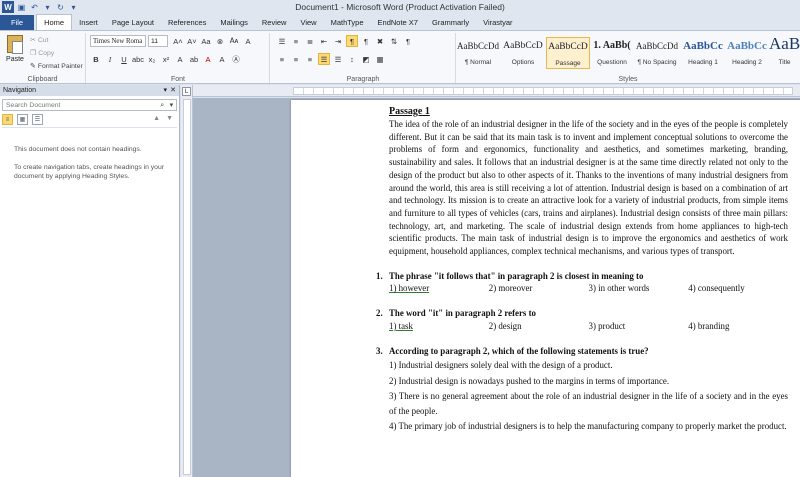 The width and height of the screenshot is (800, 477). I want to click on style-normal: AaBbCcDd ¶ Normal, so click(478, 53).